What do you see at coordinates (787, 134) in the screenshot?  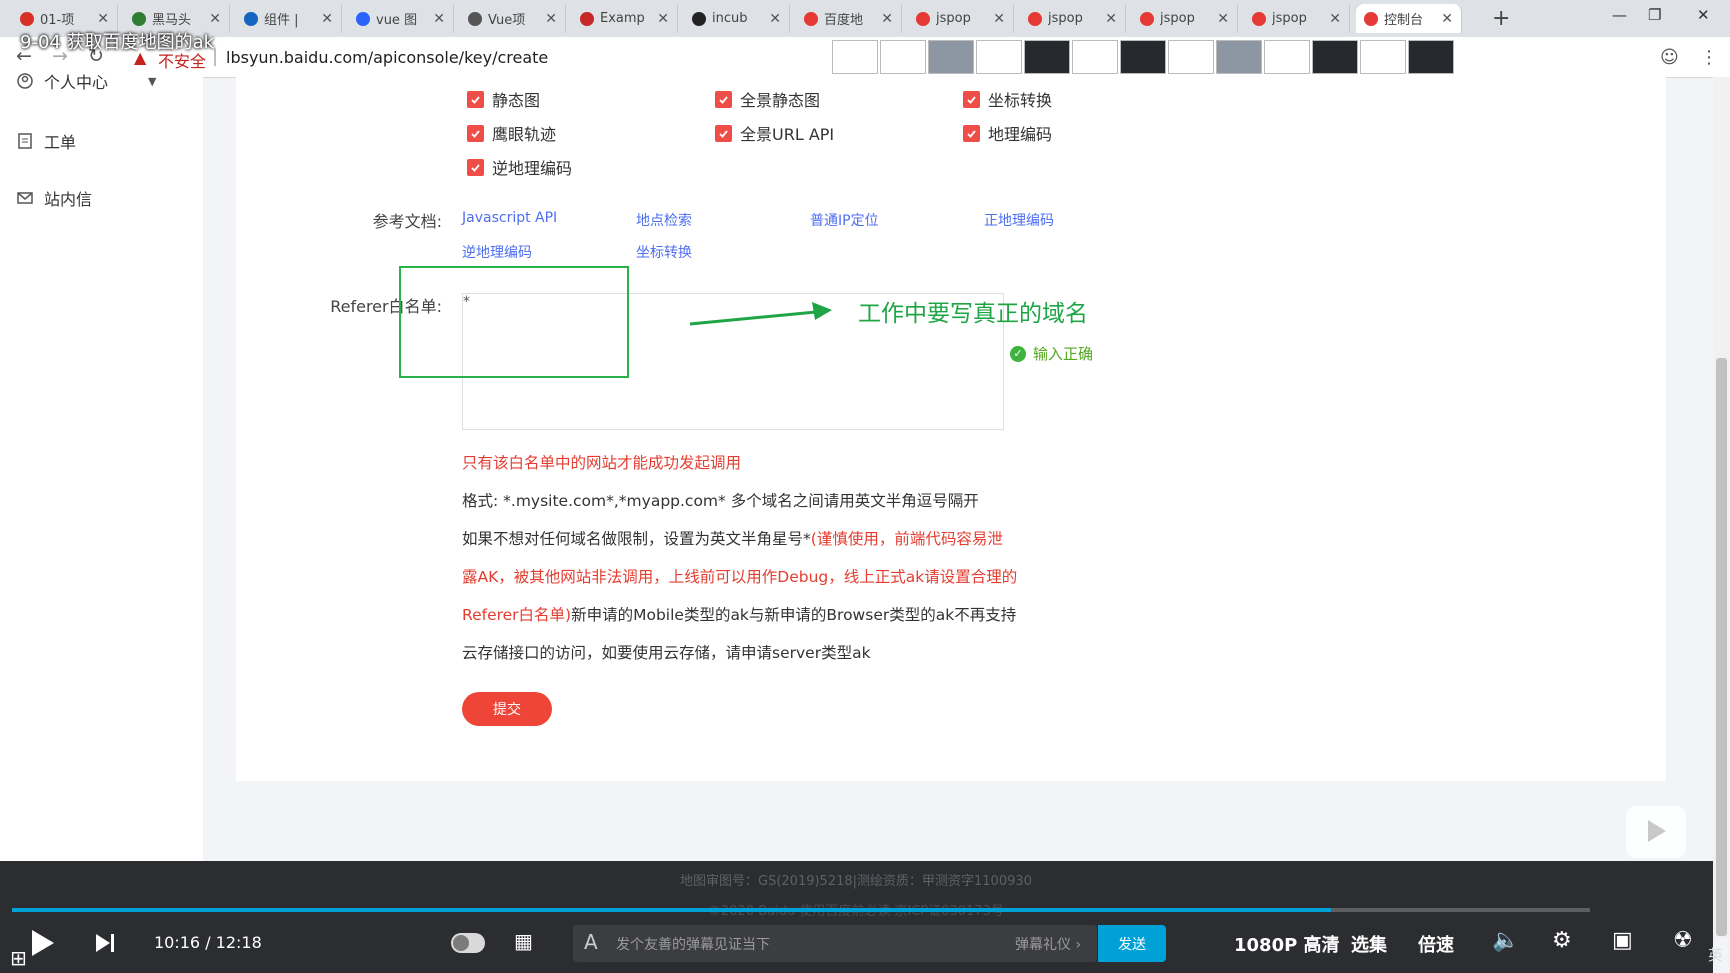 I see `checkbox-label: 全景URL API` at bounding box center [787, 134].